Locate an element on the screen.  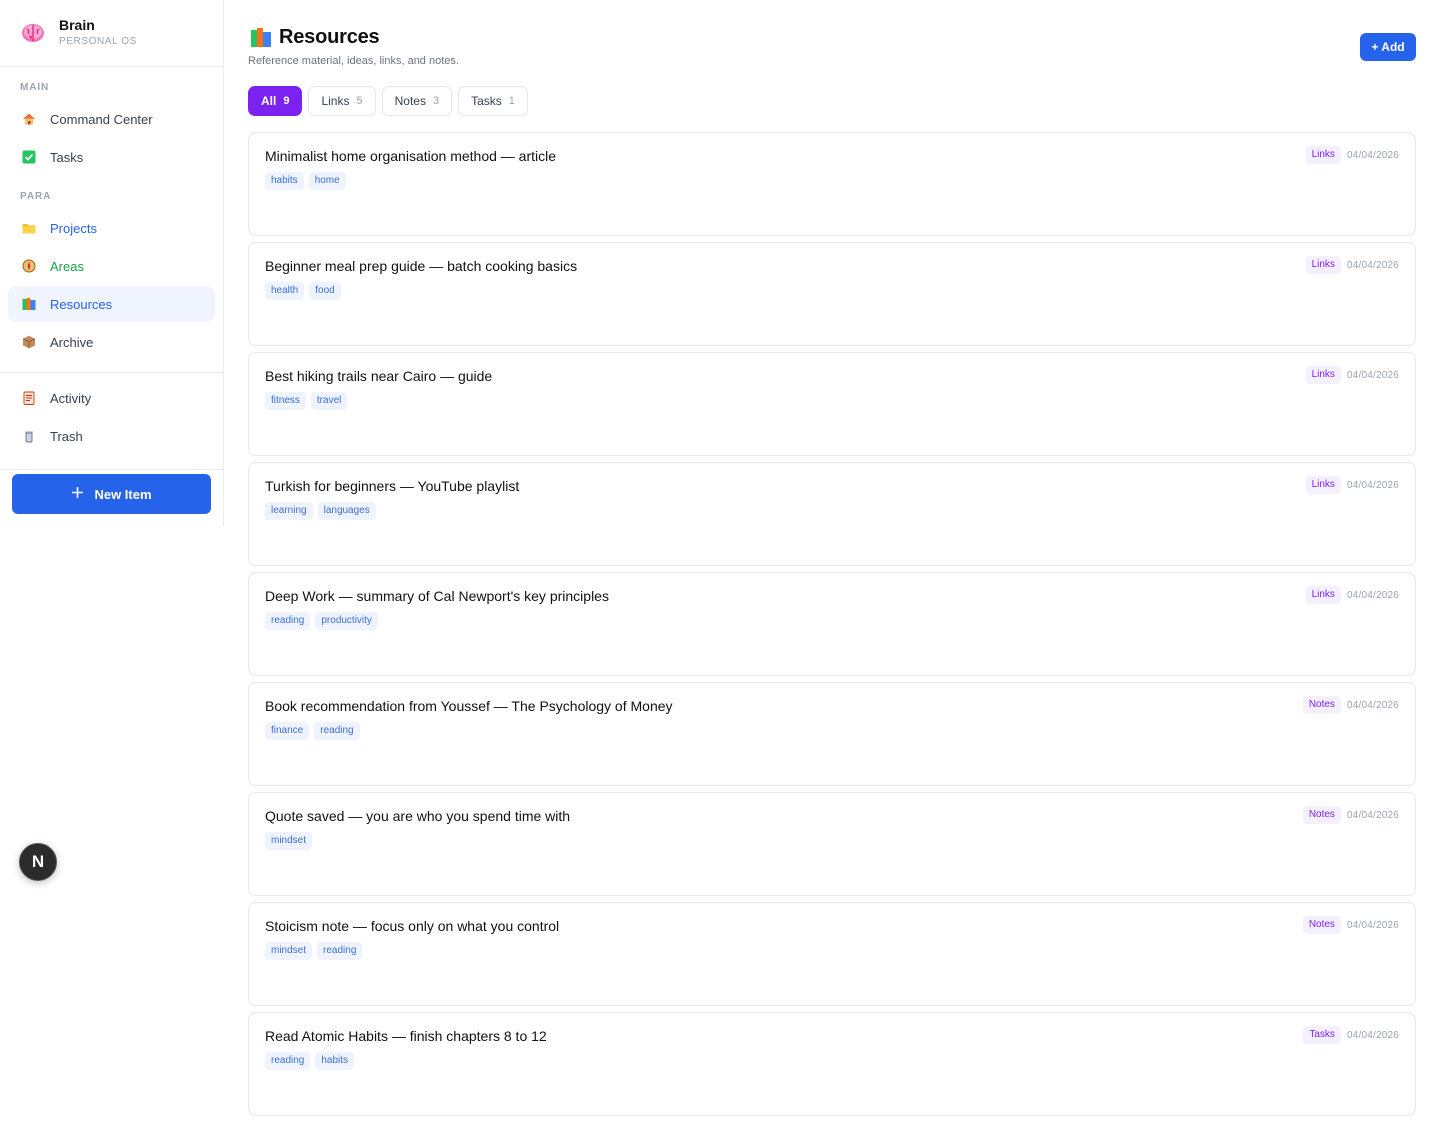
books-icon is located at coordinates (261, 38).